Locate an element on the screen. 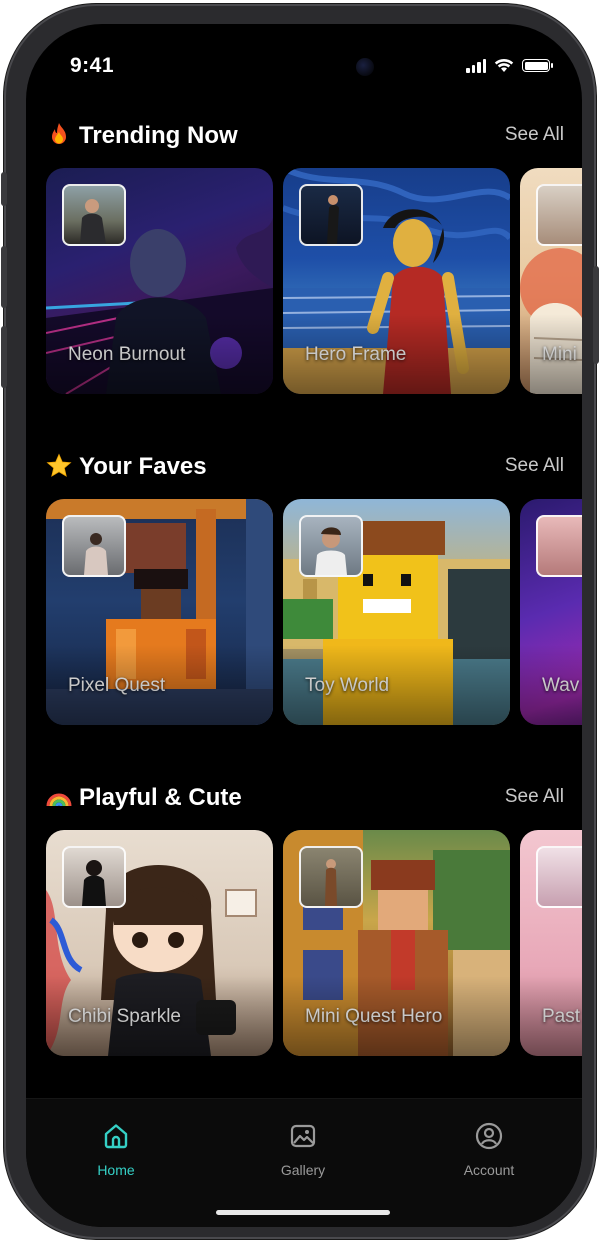 The image size is (600, 1243). section-title: Your Faves is located at coordinates (143, 466).